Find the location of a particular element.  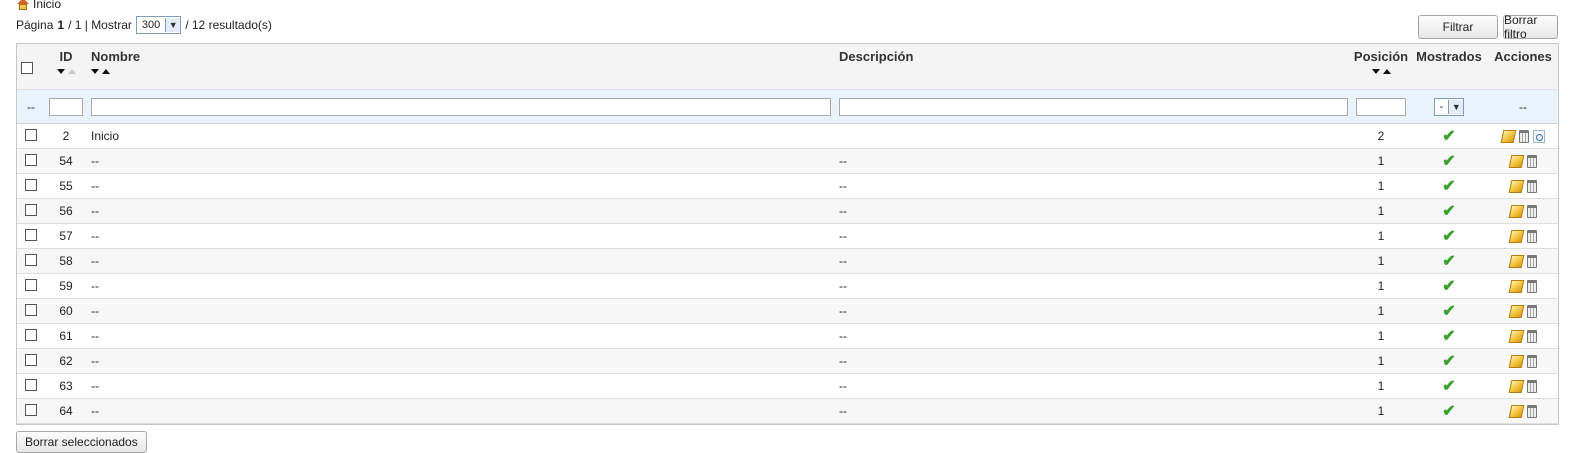

table-row: 54 -- -- 1 ✔ is located at coordinates (787, 161).